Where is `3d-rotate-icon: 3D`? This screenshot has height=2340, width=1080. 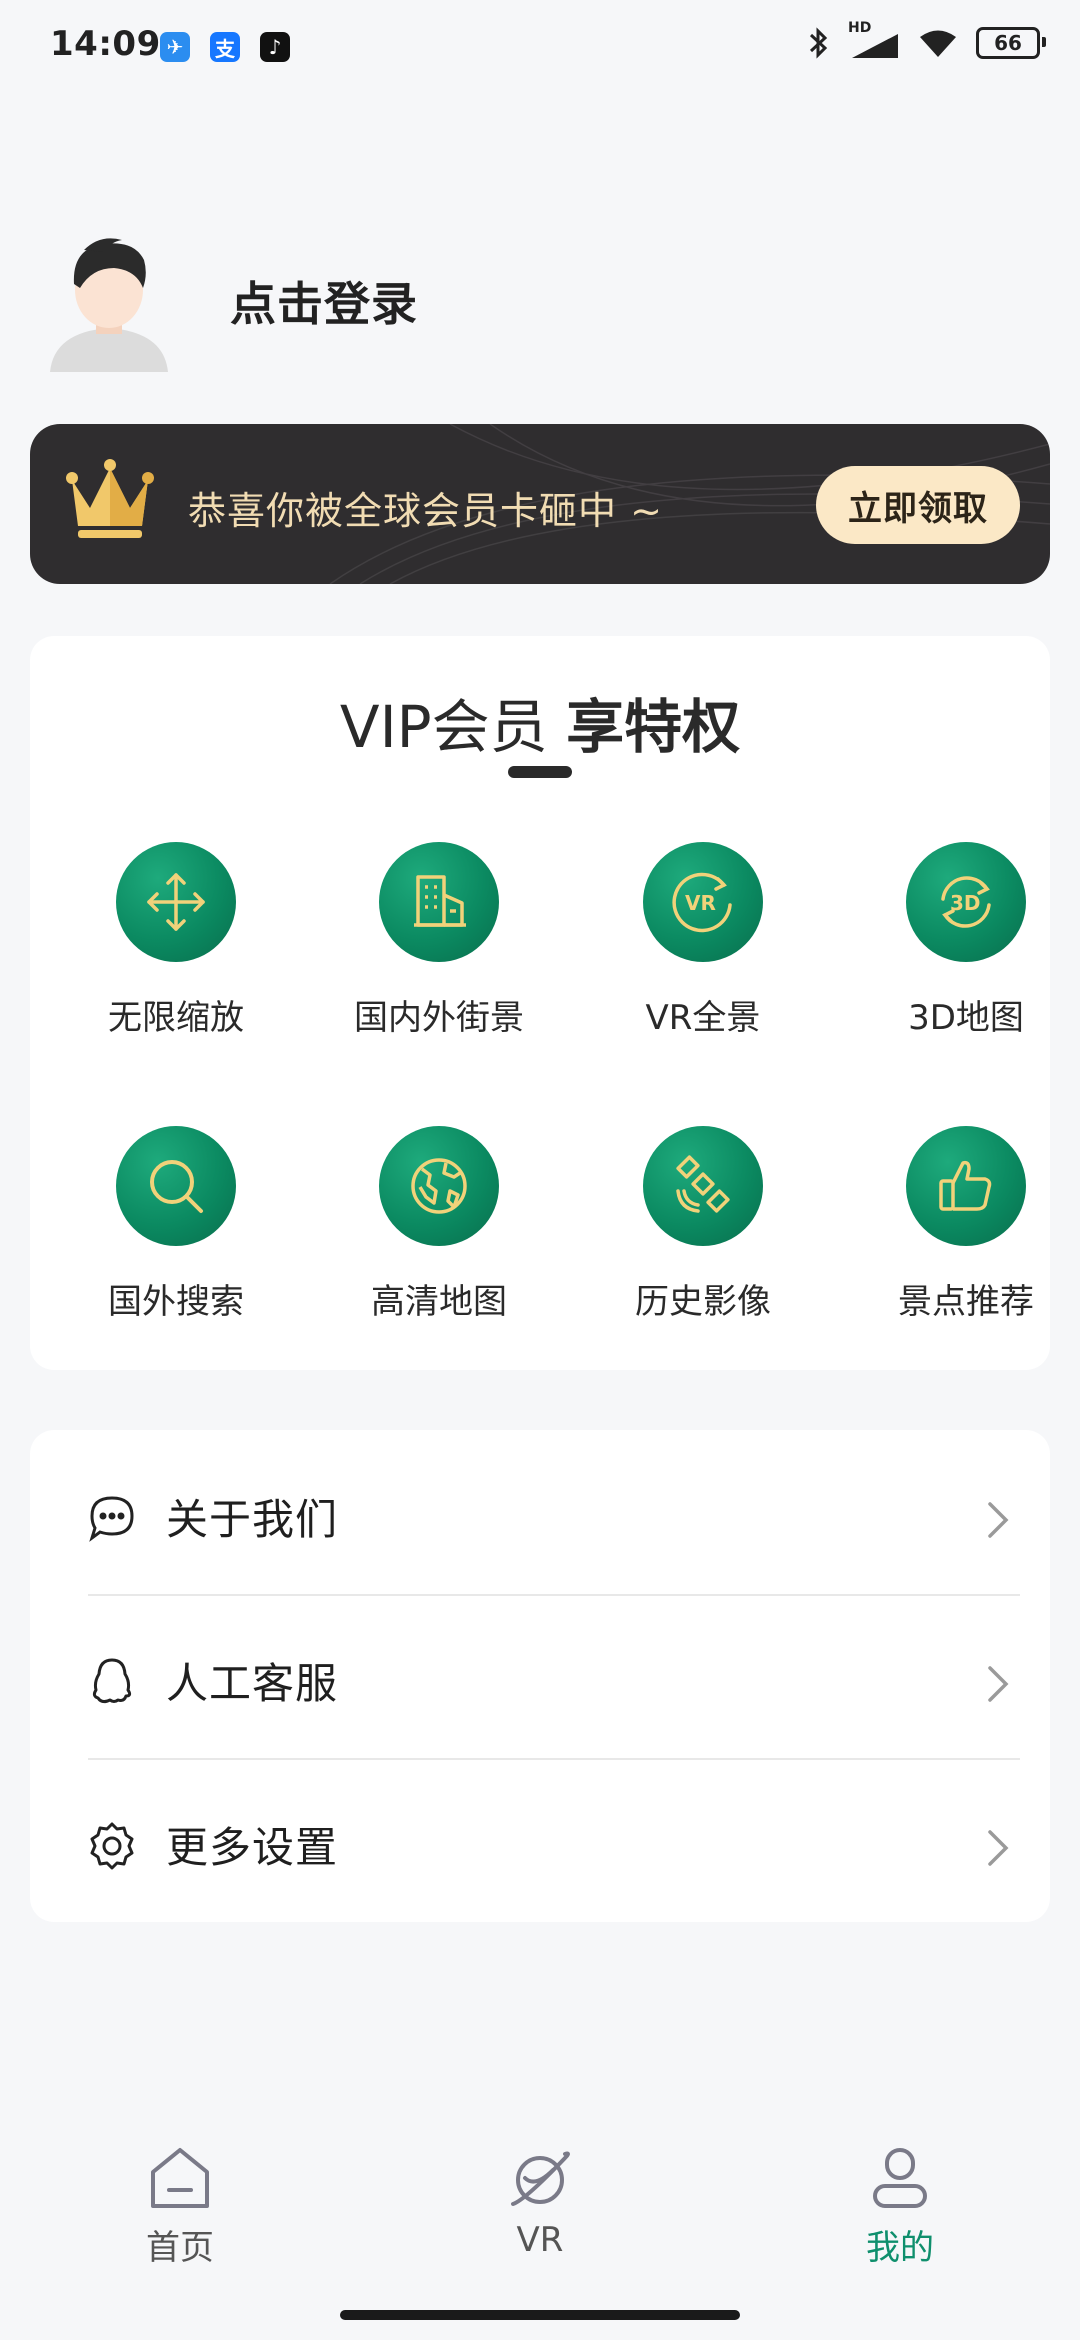 3d-rotate-icon: 3D is located at coordinates (966, 902).